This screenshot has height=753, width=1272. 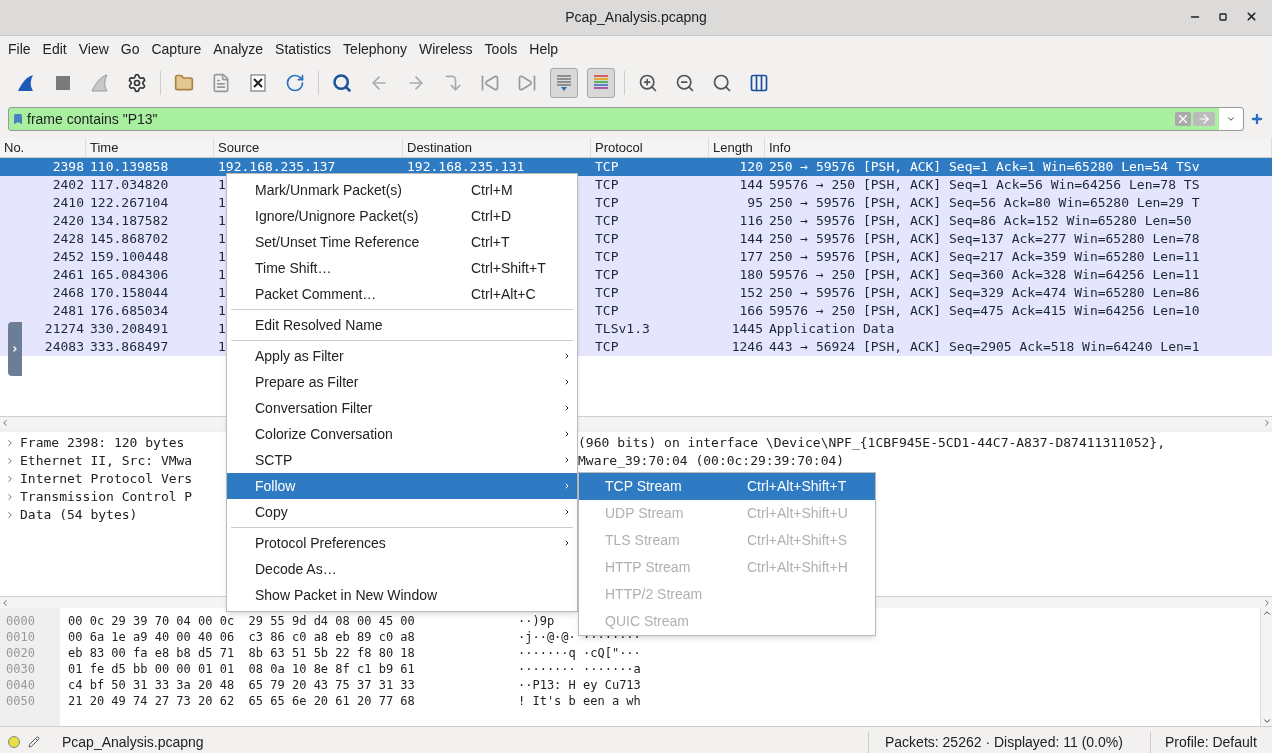 I want to click on table-cell: 134.187582, so click(x=129, y=220).